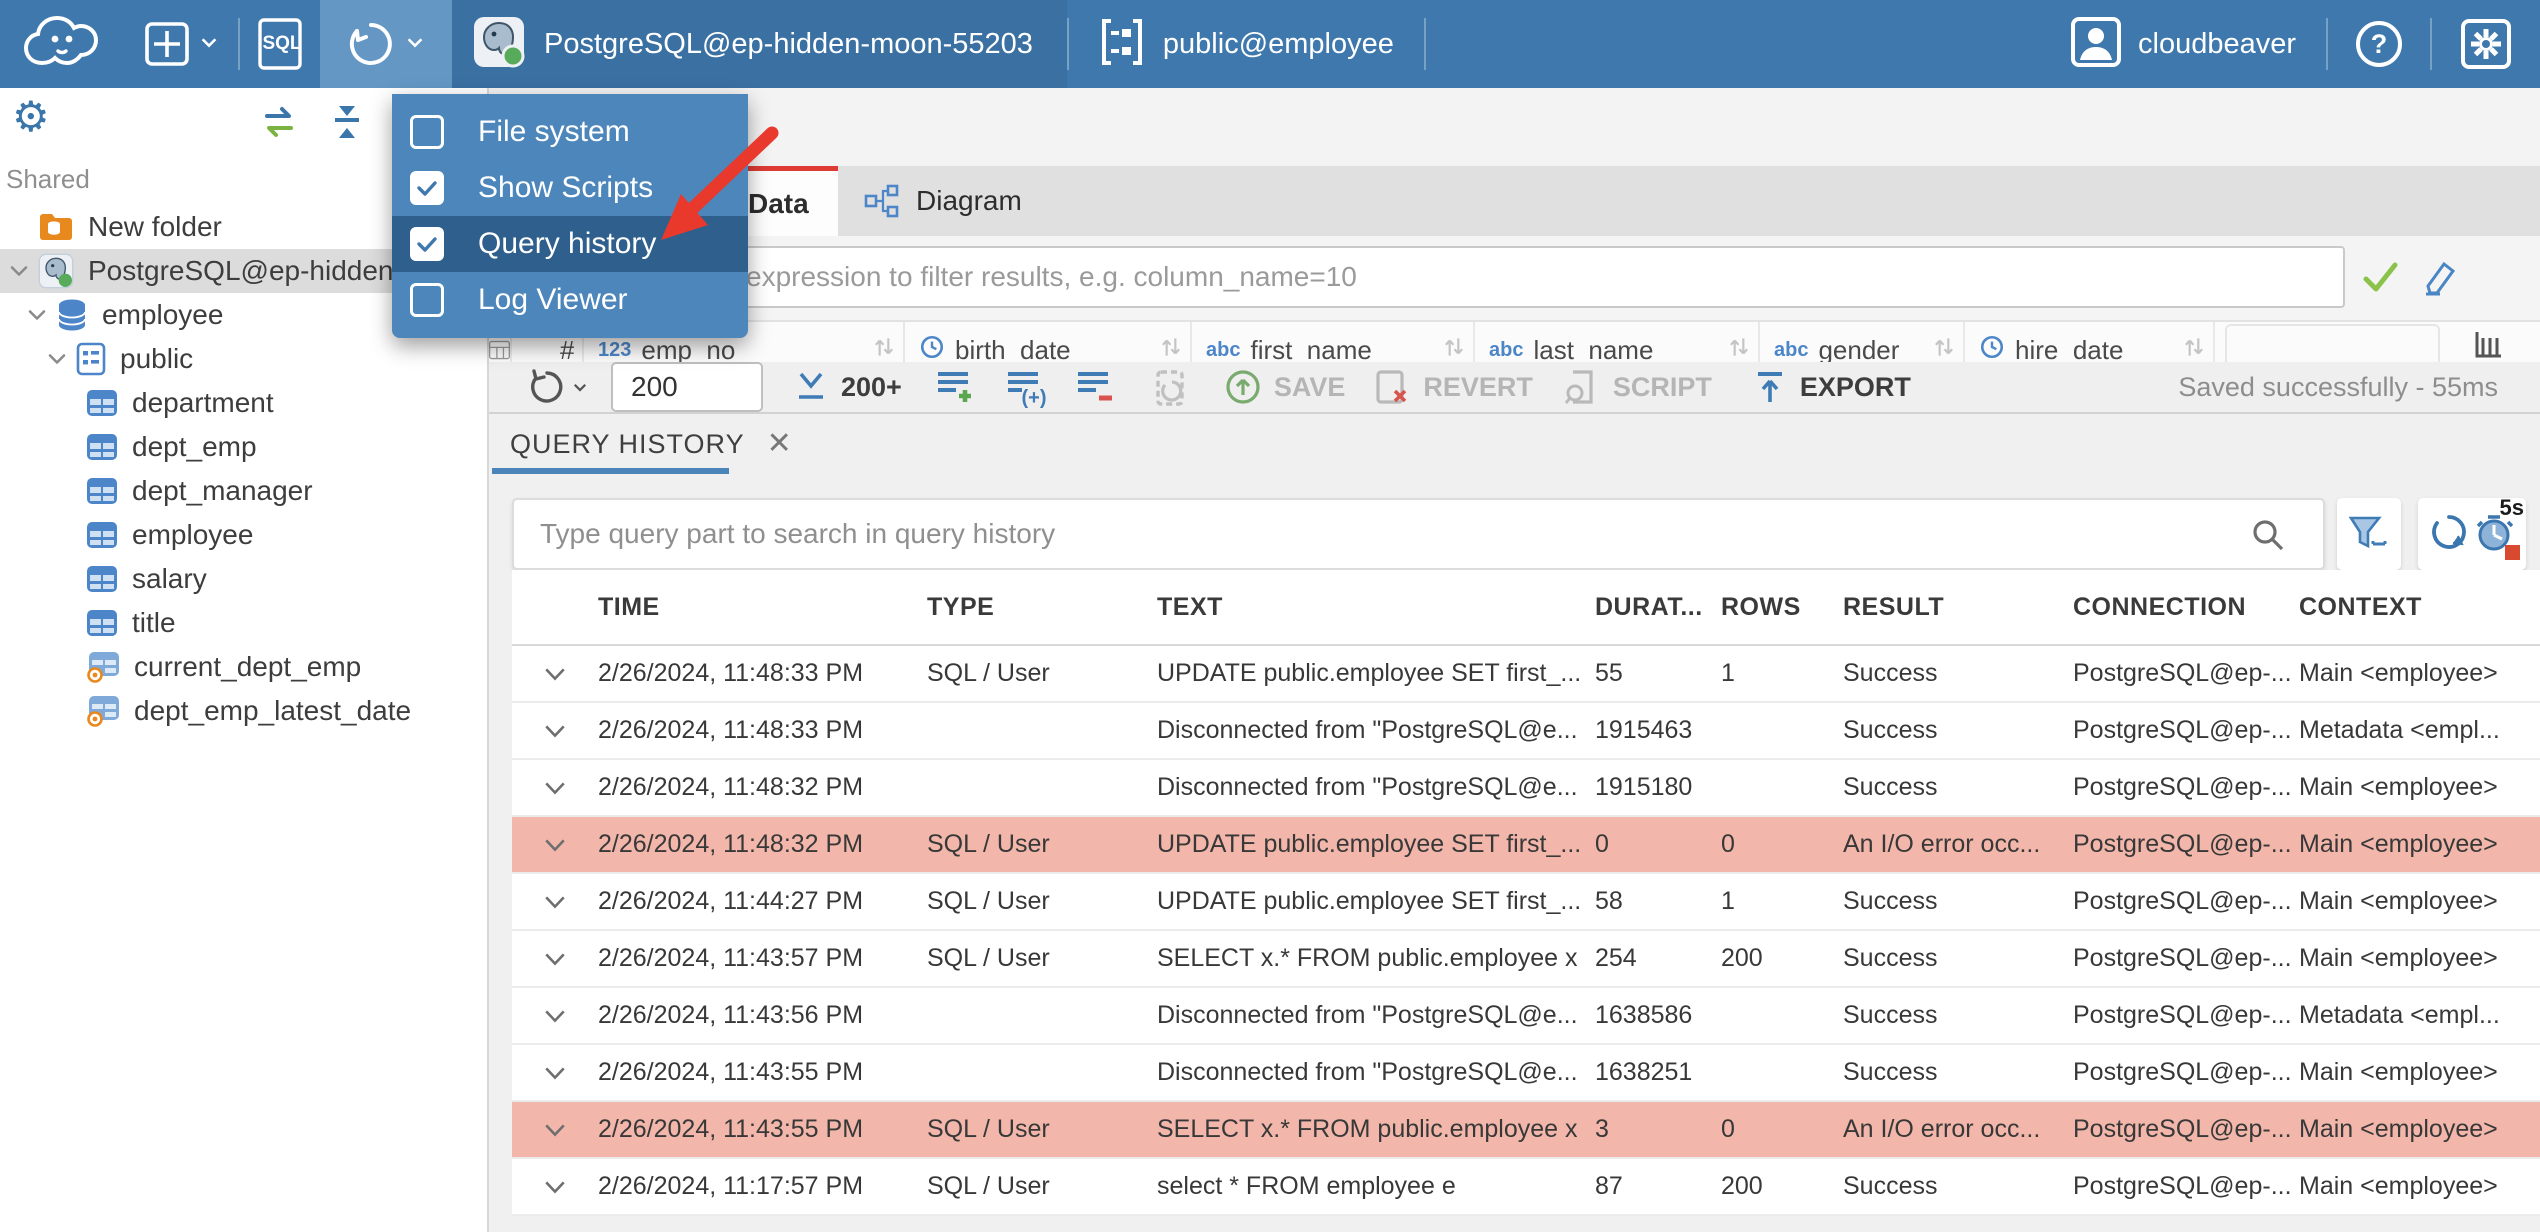 The image size is (2540, 1232). Describe the element at coordinates (31, 117) in the screenshot. I see `sidebar-settings-gear-icon: ⚙` at that location.